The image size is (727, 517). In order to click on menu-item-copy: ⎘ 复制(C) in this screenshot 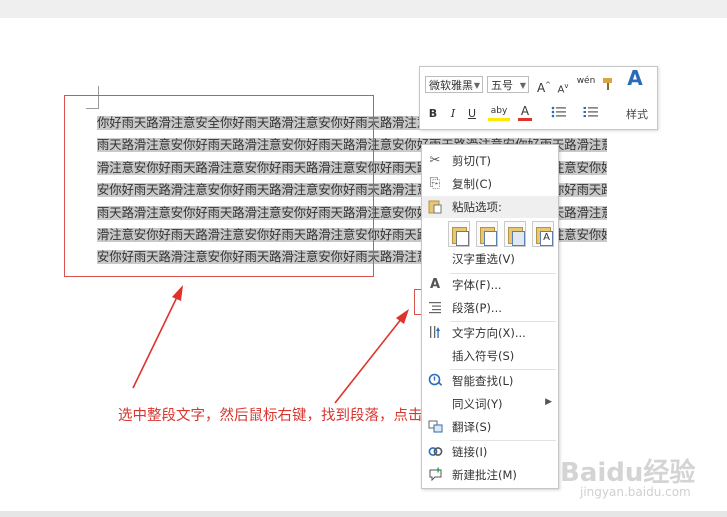, I will do `click(490, 184)`.